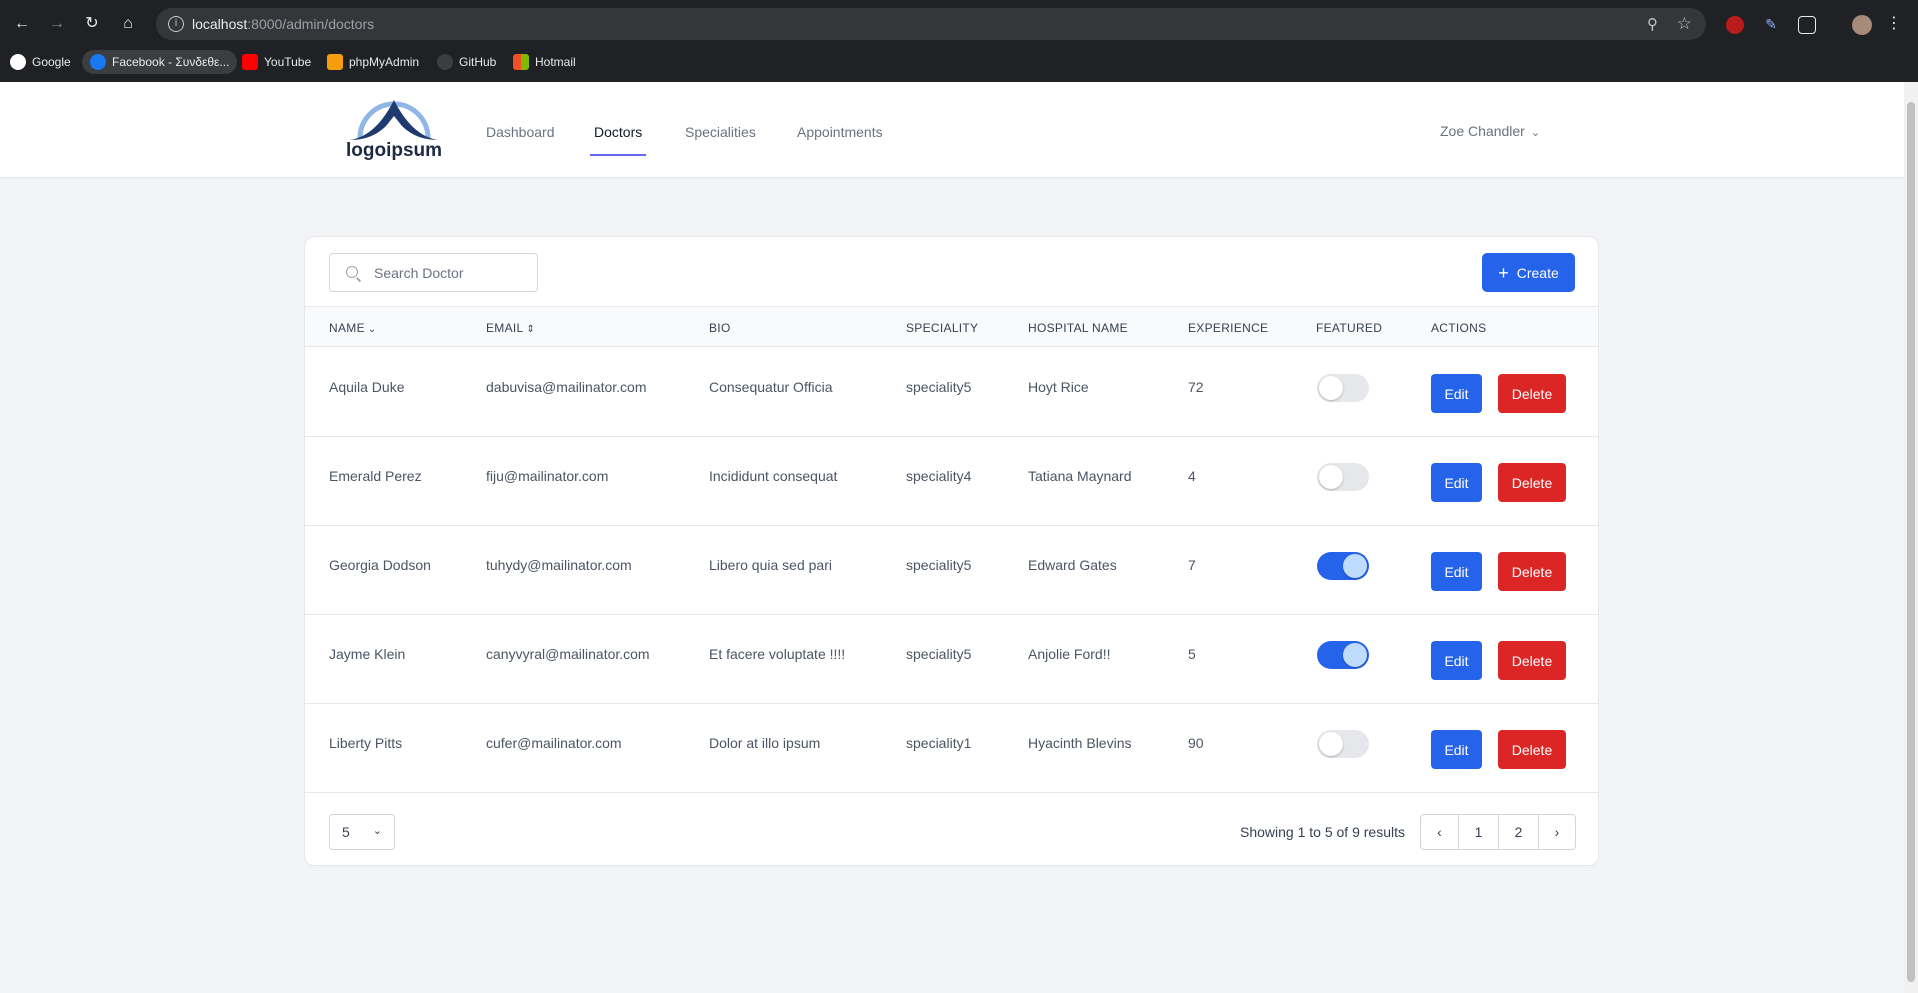  What do you see at coordinates (346, 832) in the screenshot?
I see `per-page-value: 5` at bounding box center [346, 832].